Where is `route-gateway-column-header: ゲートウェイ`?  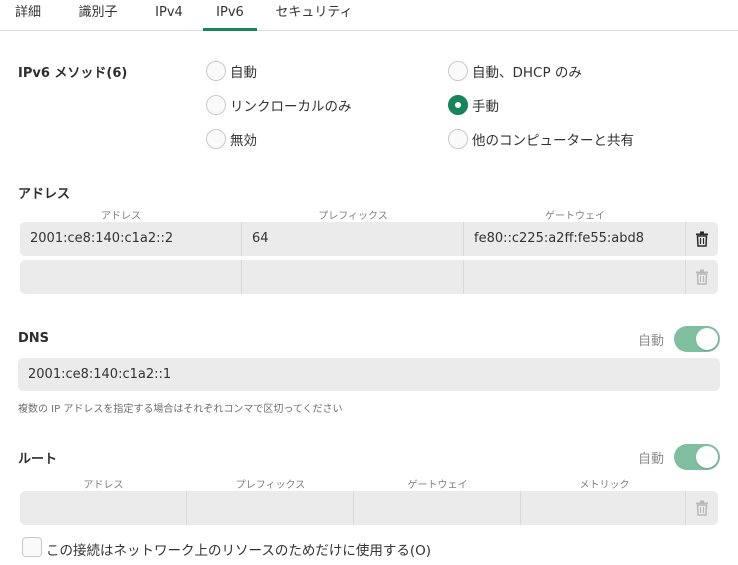
route-gateway-column-header: ゲートウェイ is located at coordinates (437, 485).